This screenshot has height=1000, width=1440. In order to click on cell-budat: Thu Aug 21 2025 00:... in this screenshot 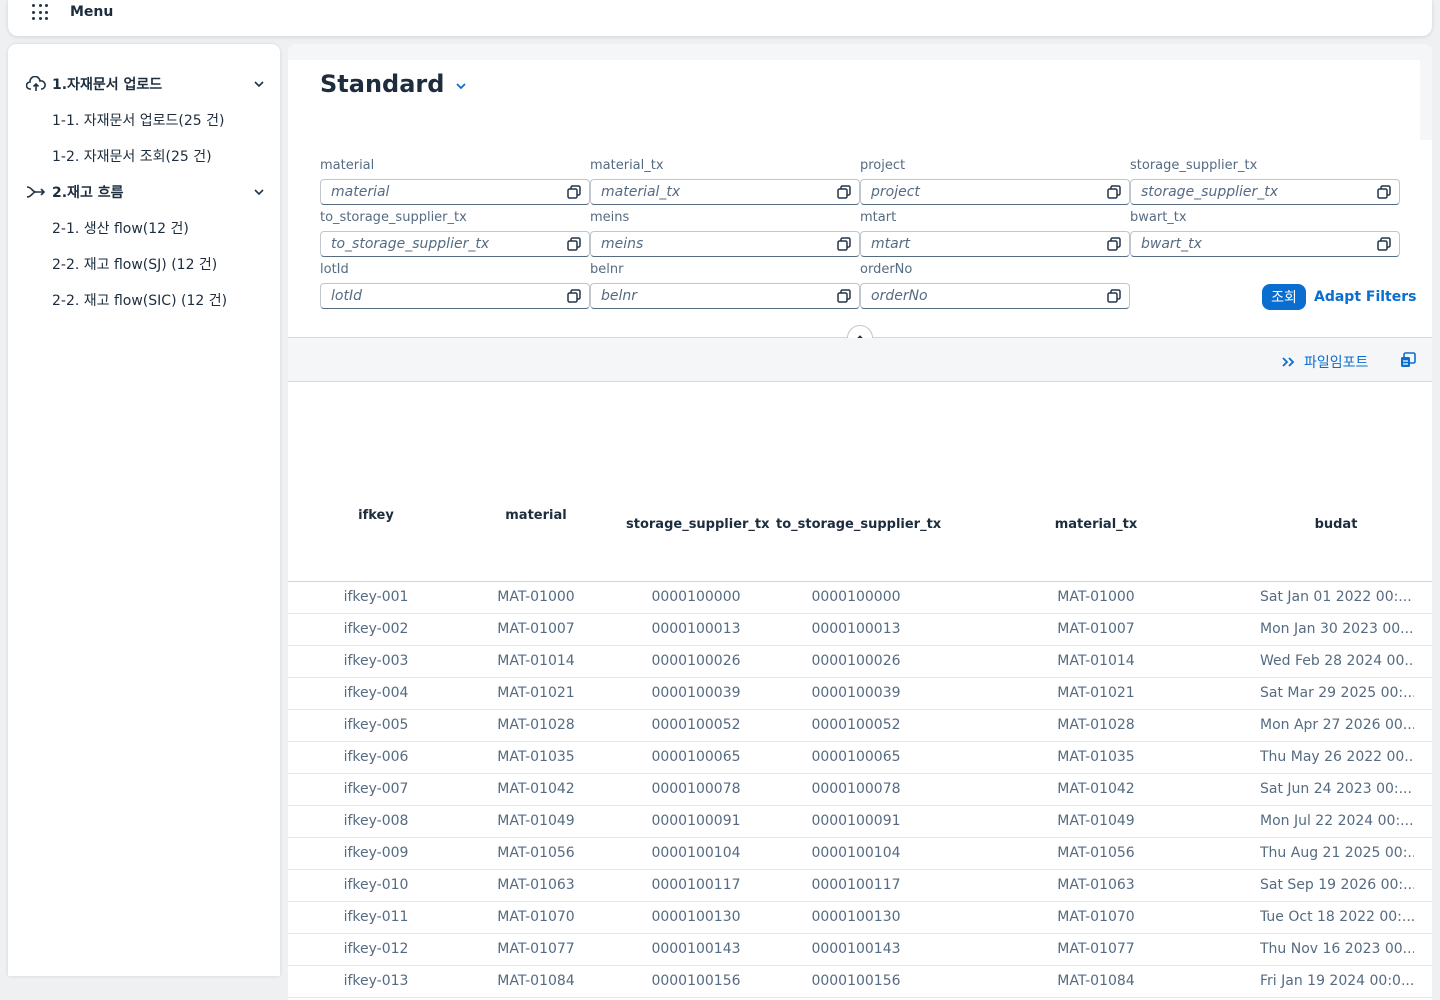, I will do `click(1337, 853)`.